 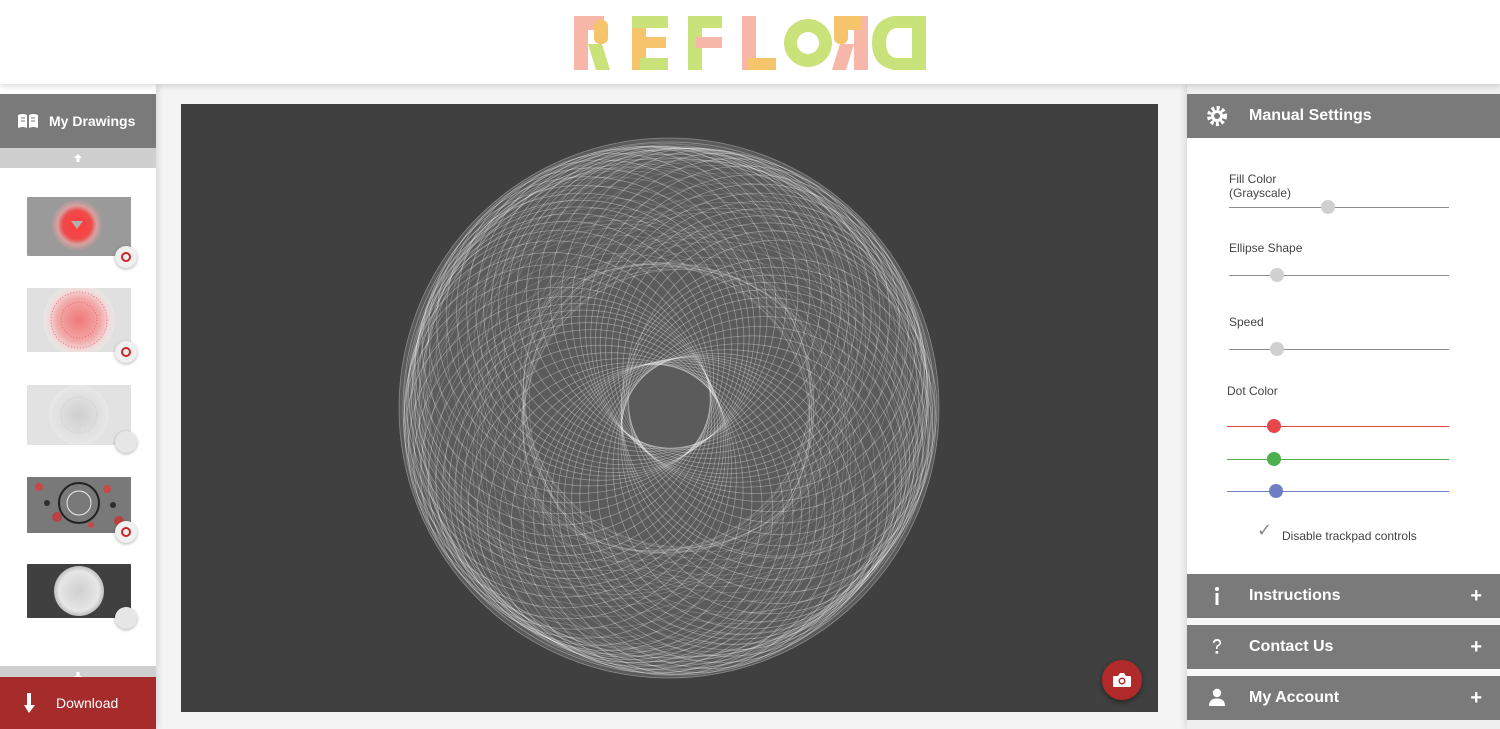 I want to click on camera-icon, so click(x=1122, y=680).